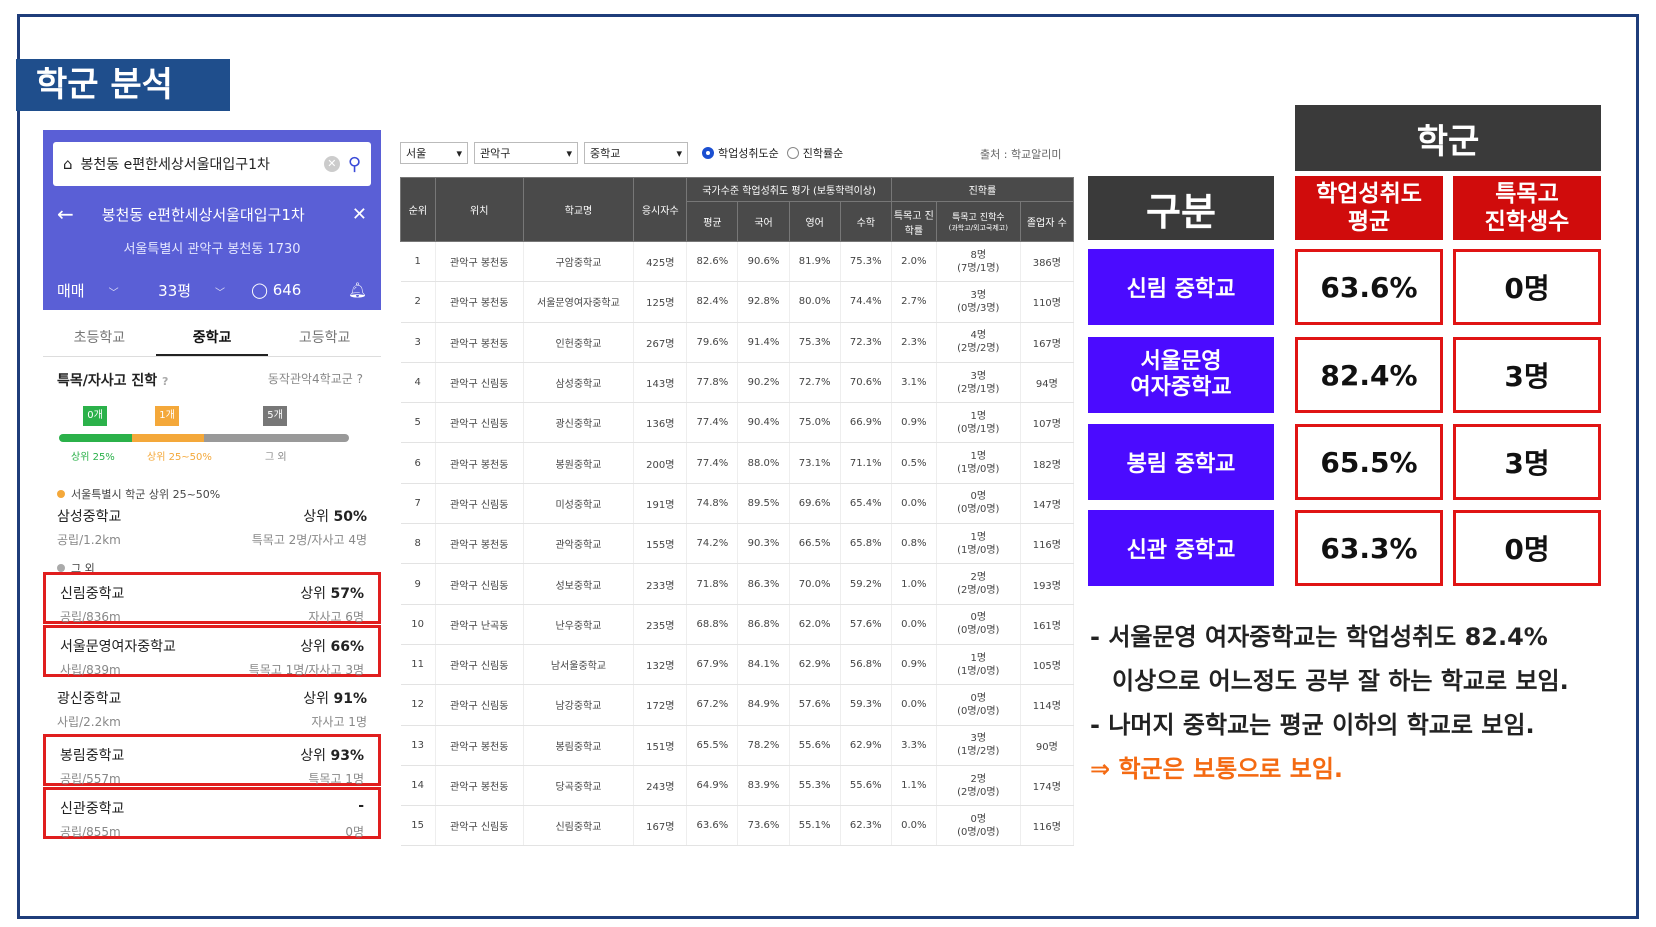 This screenshot has width=1656, height=927. I want to click on table-cell: 64.9%, so click(712, 786).